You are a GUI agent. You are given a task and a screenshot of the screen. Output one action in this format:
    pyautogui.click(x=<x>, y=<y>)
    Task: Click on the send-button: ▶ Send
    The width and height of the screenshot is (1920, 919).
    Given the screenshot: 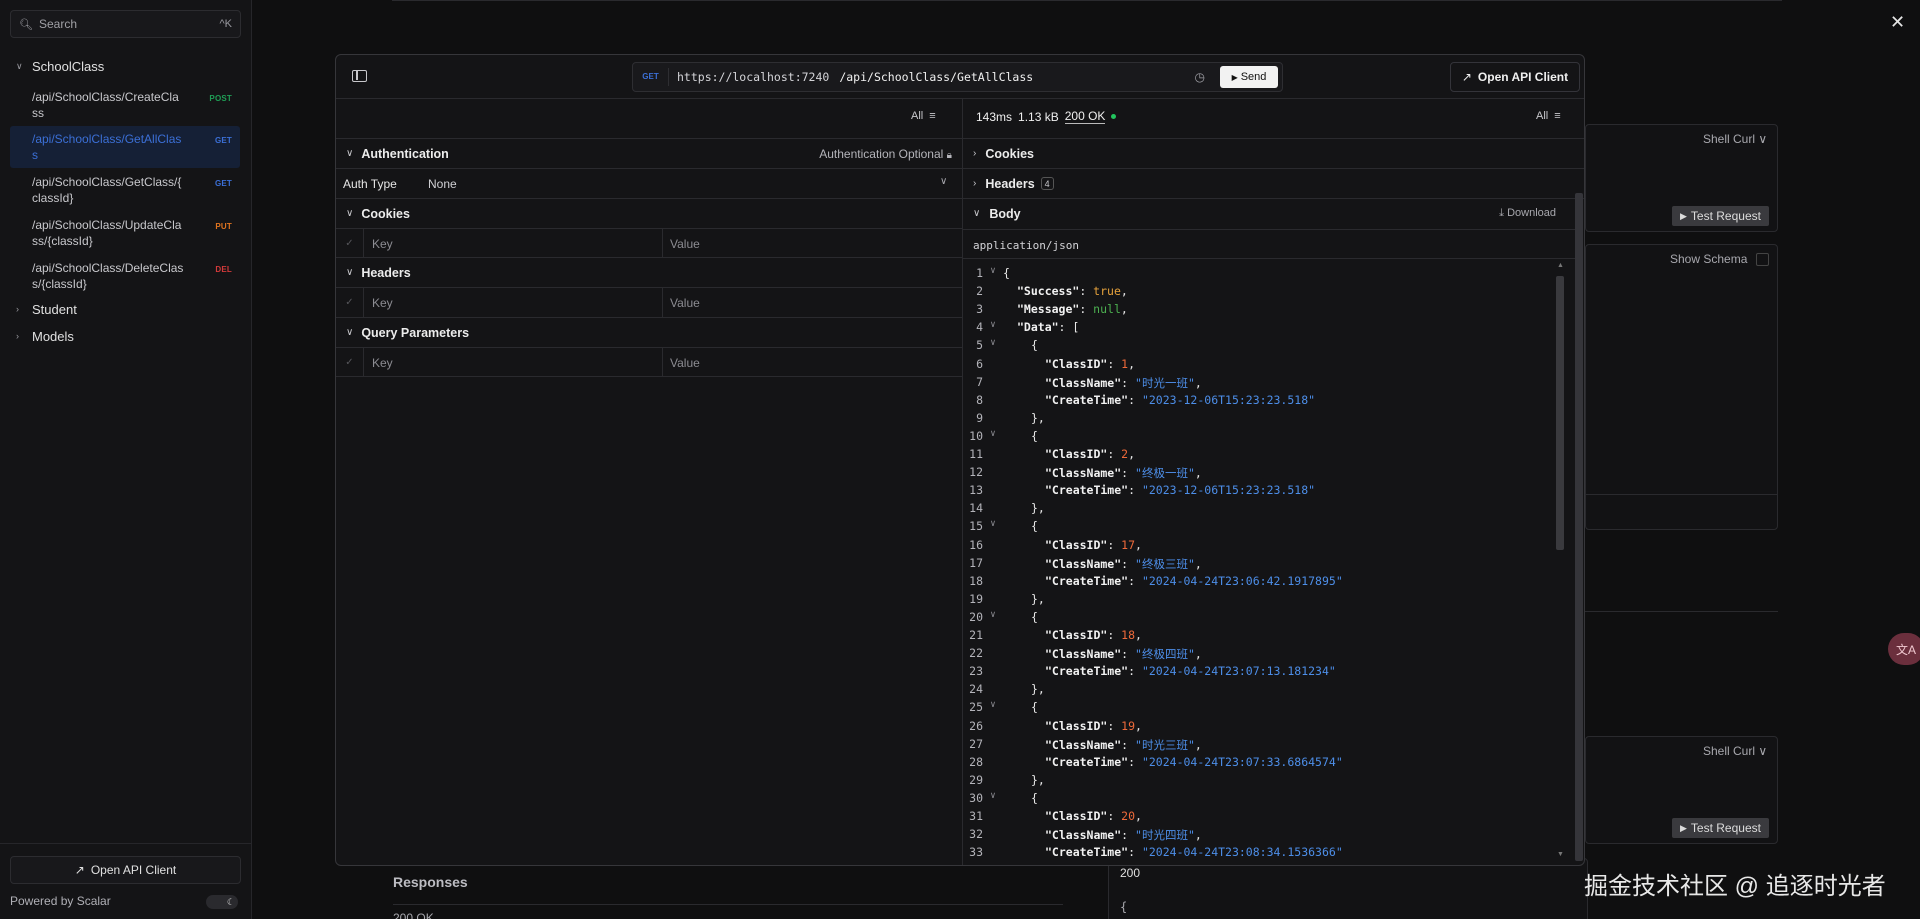 What is the action you would take?
    pyautogui.click(x=1249, y=77)
    